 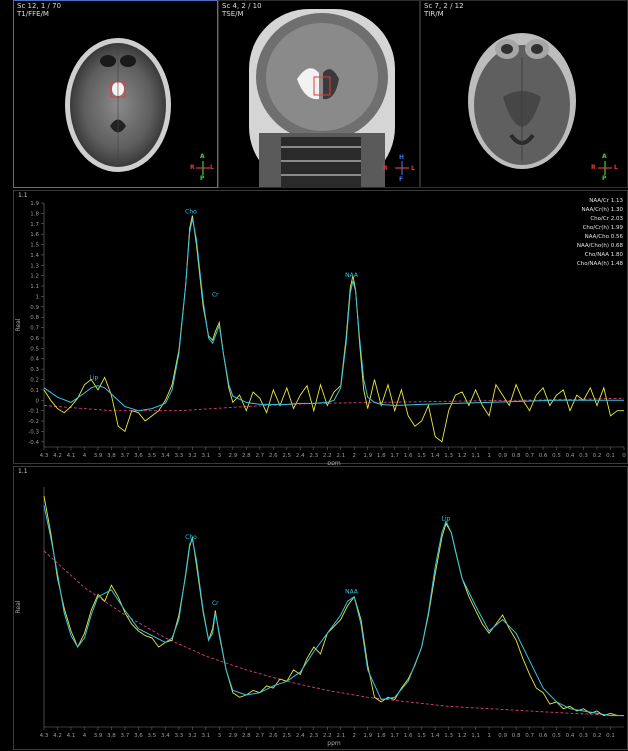 What do you see at coordinates (212, 167) in the screenshot?
I see `orient-right-label: L` at bounding box center [212, 167].